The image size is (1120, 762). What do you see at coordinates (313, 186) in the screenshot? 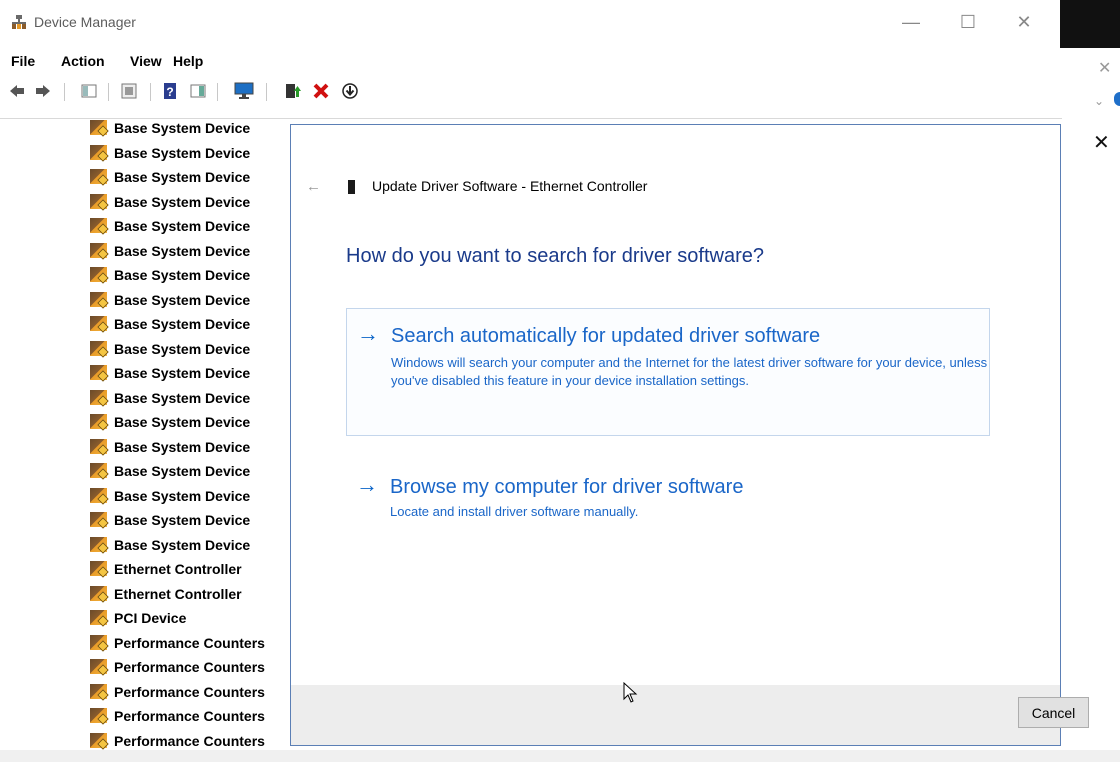
I see `back-arrow-icon: ←` at bounding box center [313, 186].